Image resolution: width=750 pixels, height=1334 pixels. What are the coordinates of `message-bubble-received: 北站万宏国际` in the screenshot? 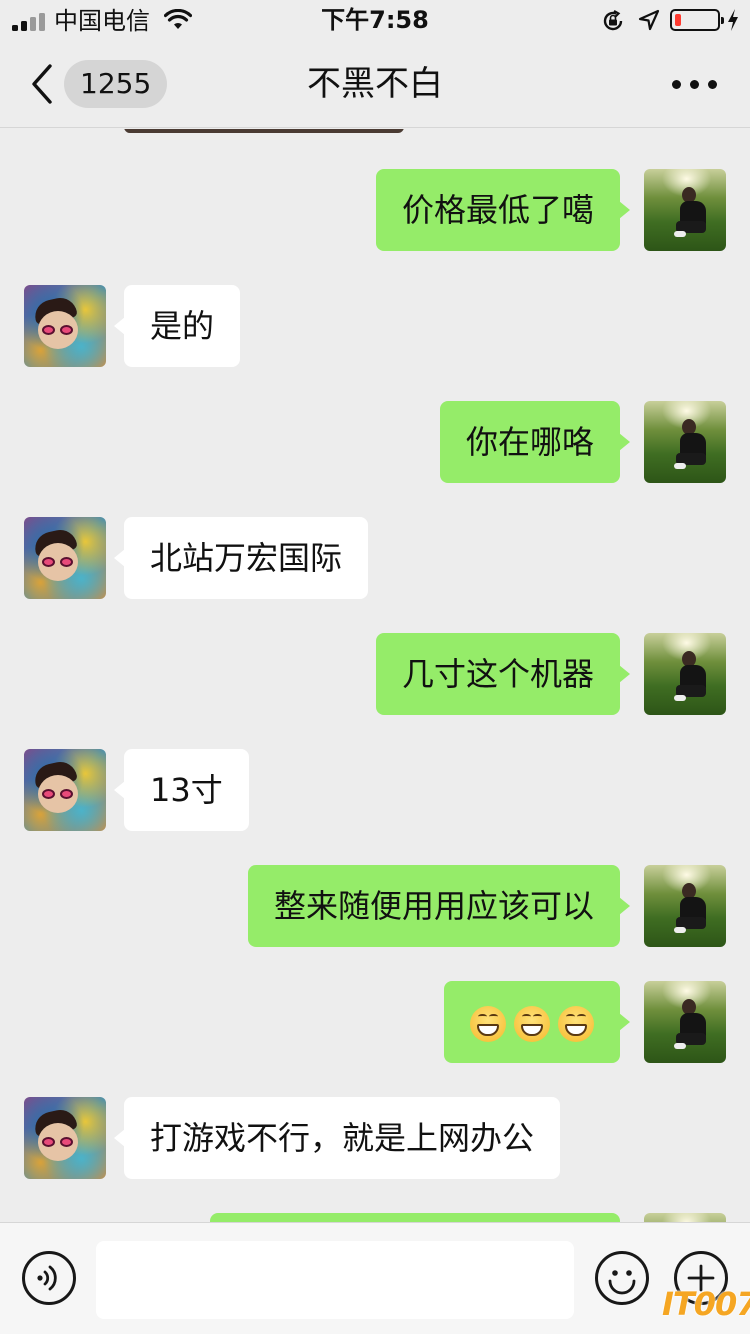 It's located at (241, 558).